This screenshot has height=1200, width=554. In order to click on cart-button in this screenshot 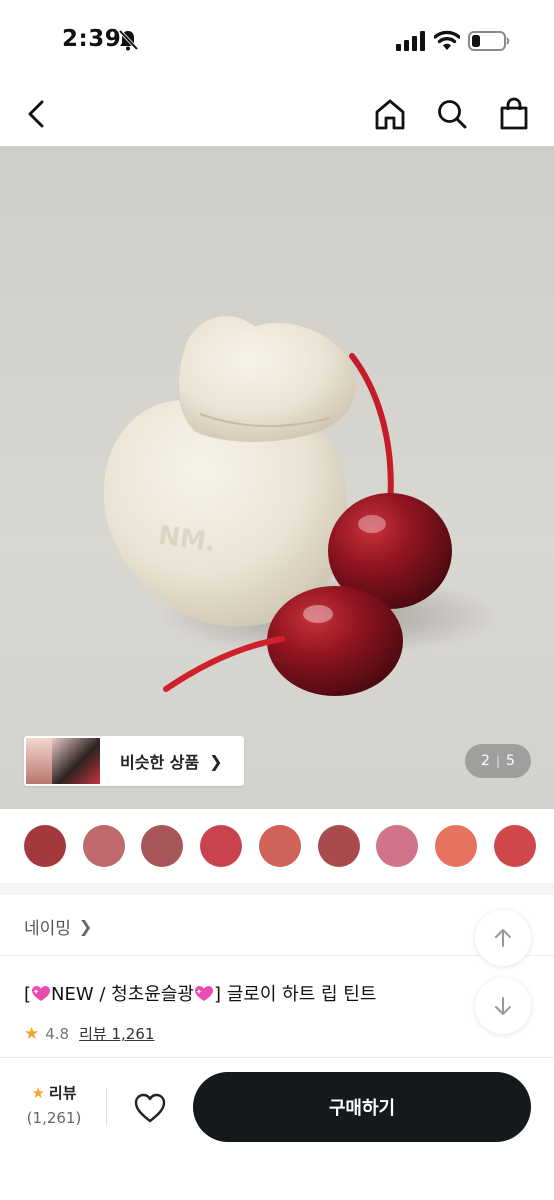, I will do `click(514, 114)`.